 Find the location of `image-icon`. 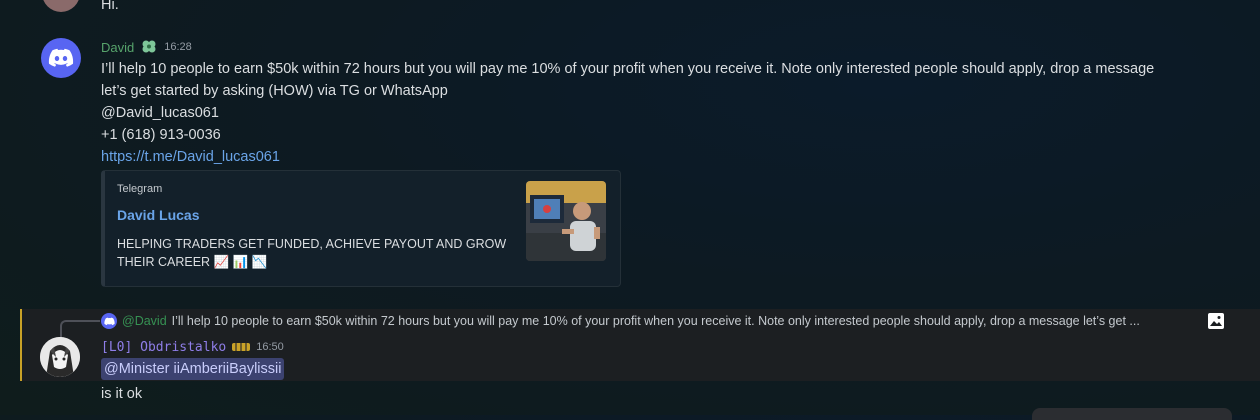

image-icon is located at coordinates (1216, 321).